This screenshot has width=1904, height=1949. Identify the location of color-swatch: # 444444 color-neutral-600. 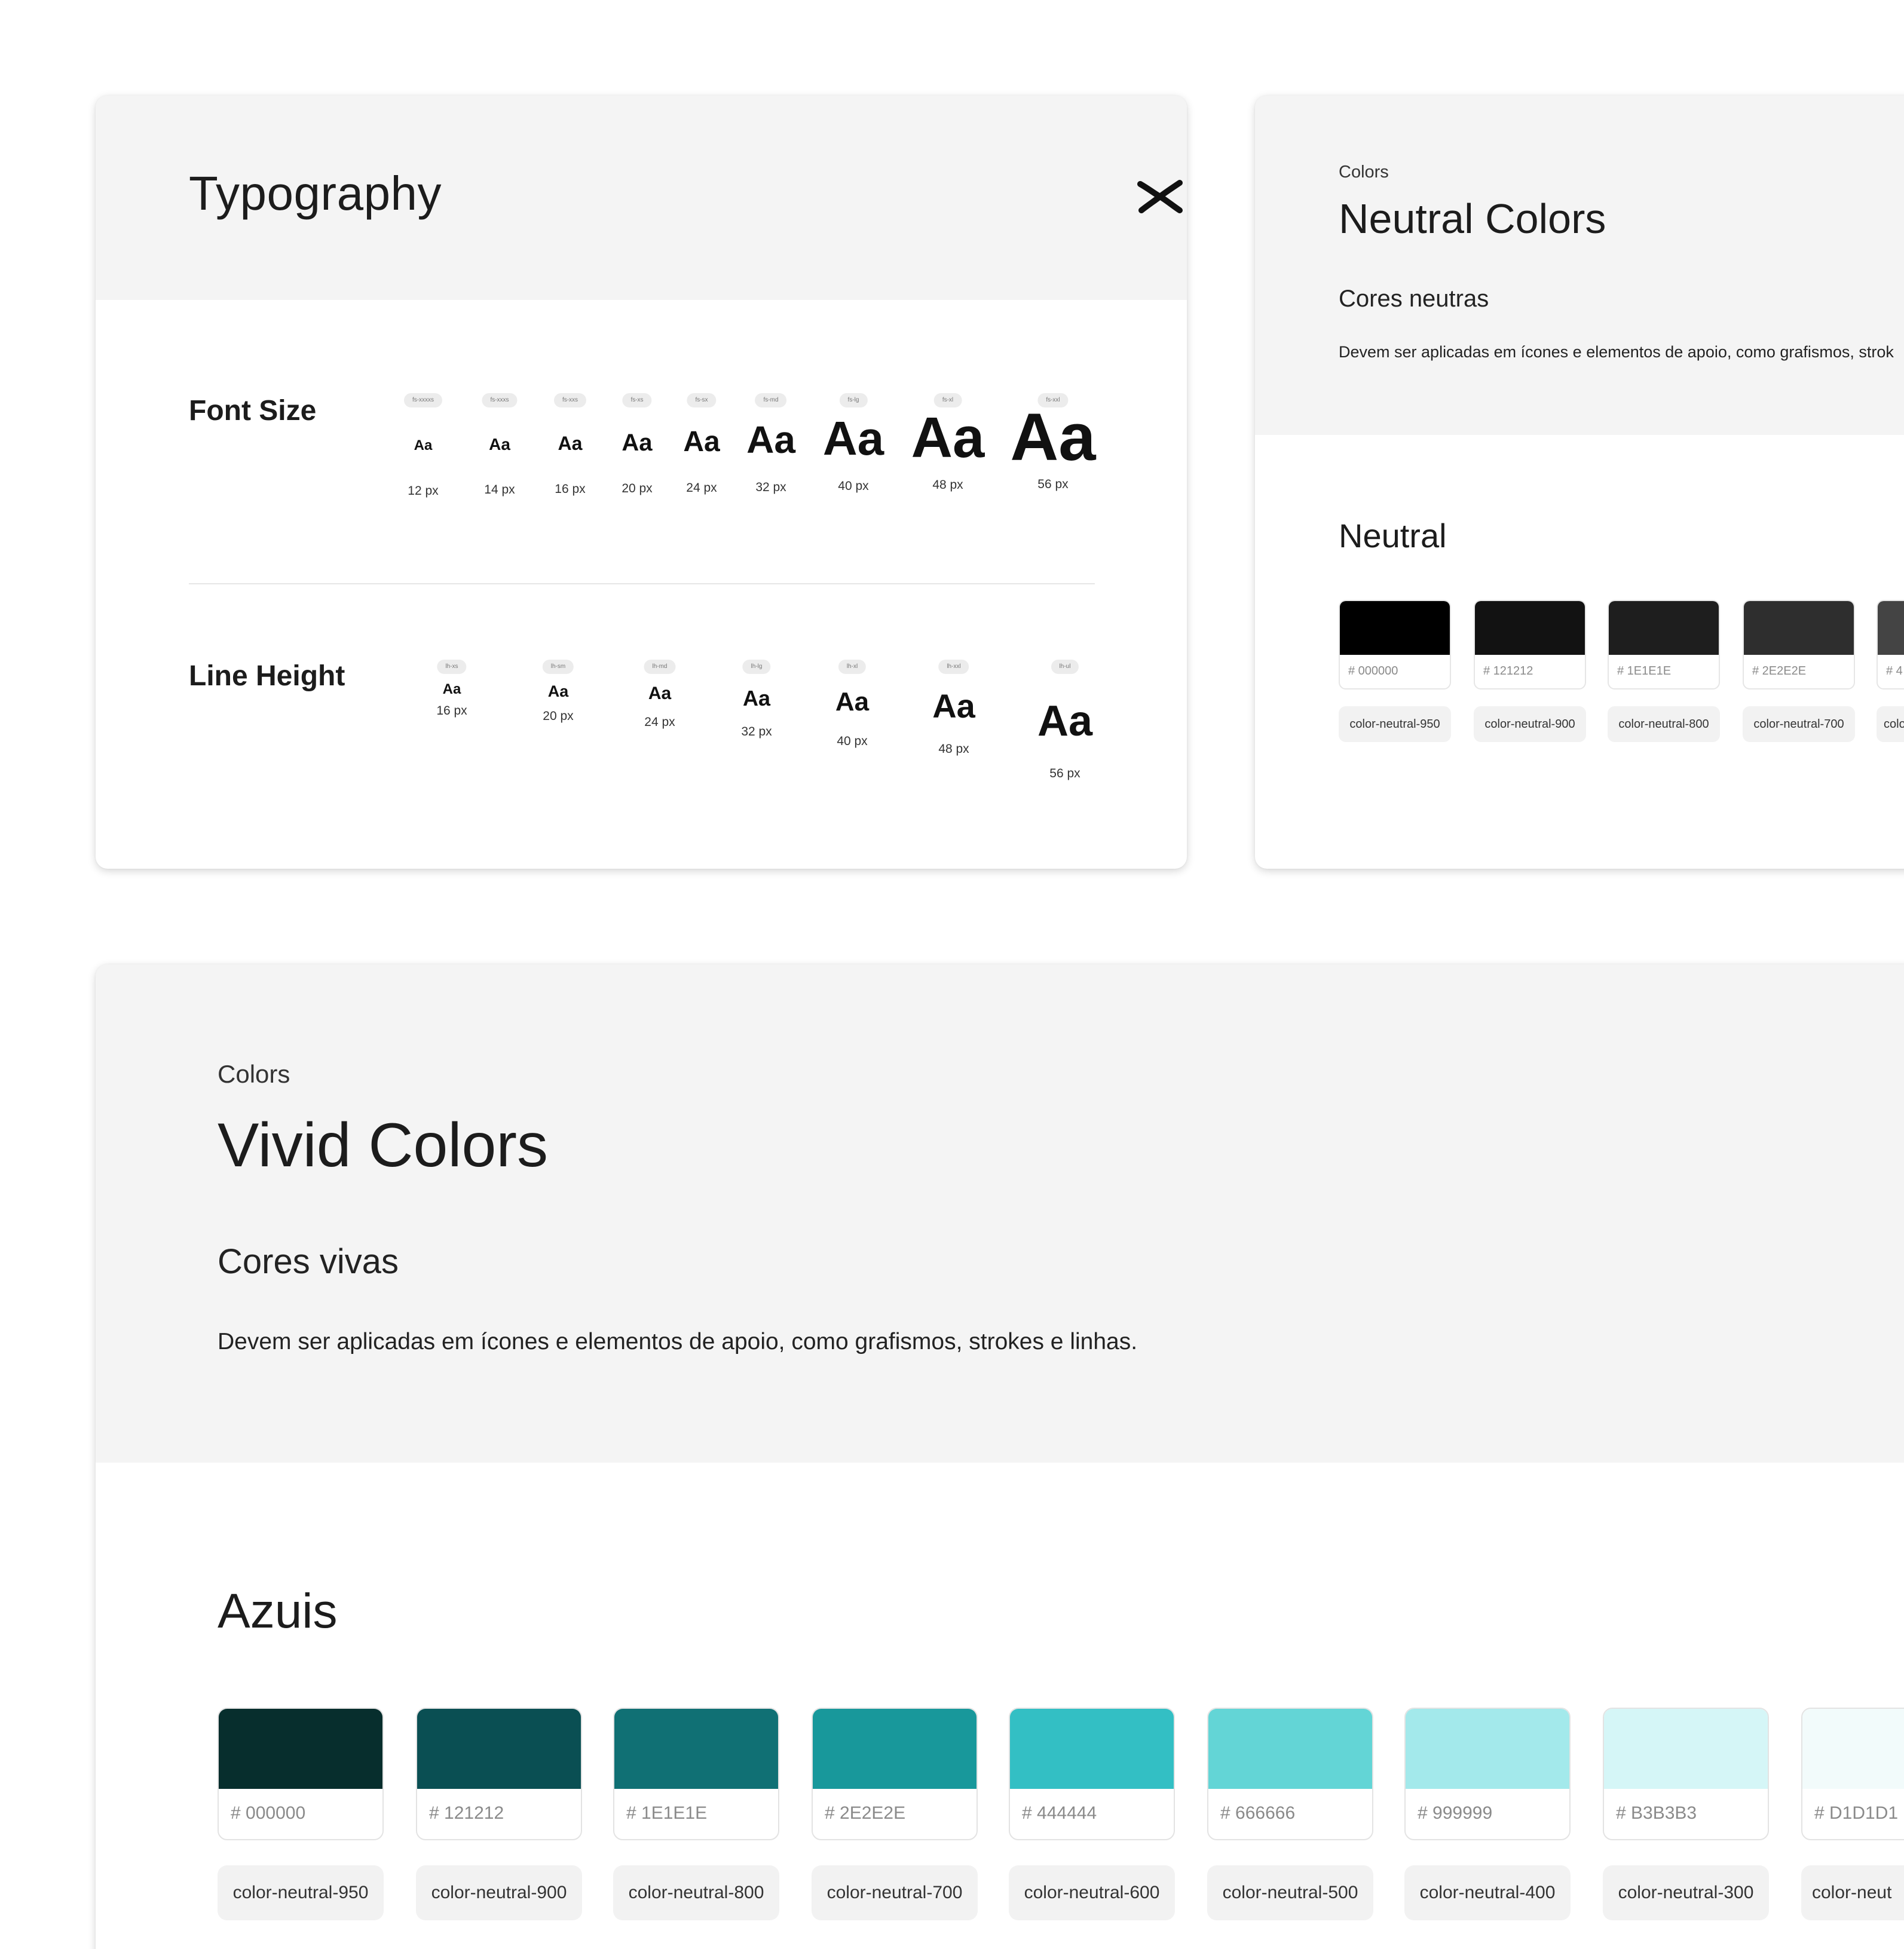
(1092, 1814).